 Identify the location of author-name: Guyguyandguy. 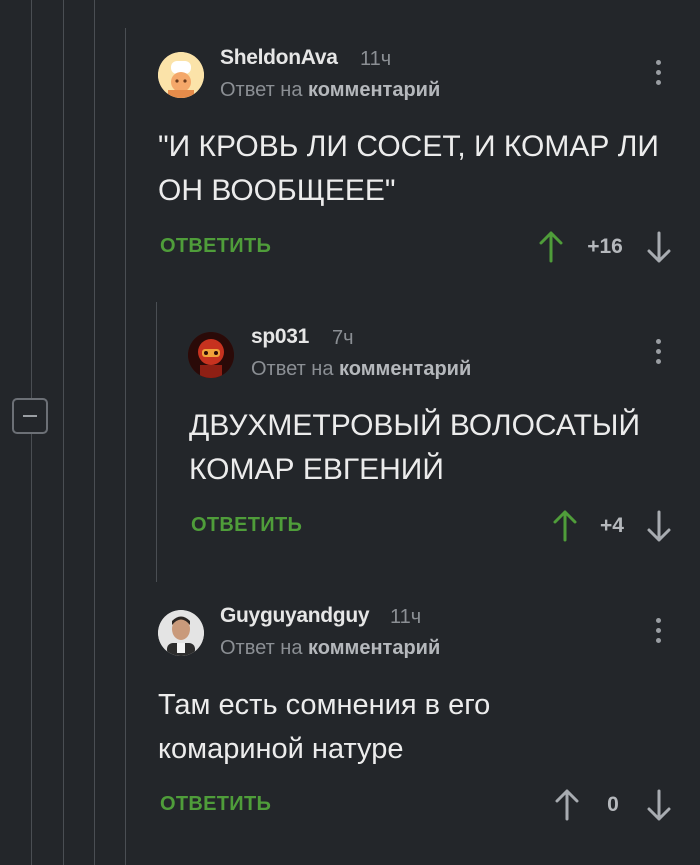
(295, 616).